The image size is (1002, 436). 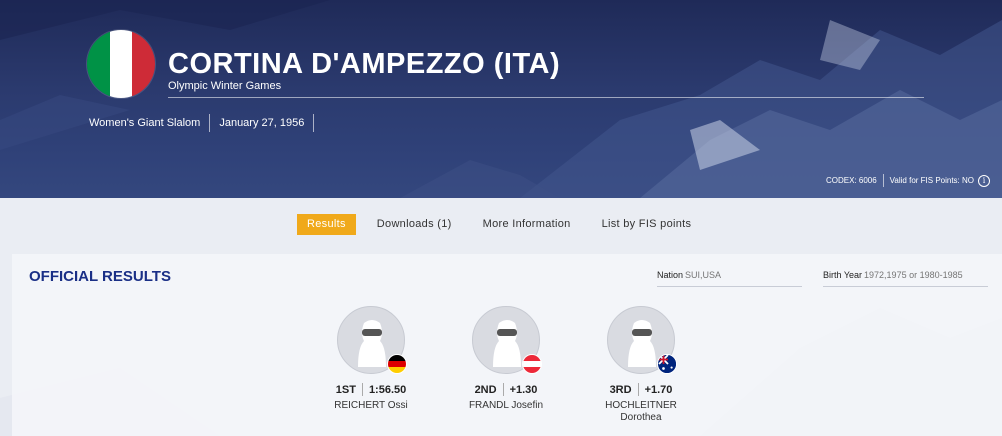 What do you see at coordinates (851, 180) in the screenshot?
I see `codex-label: CODEX: 6006` at bounding box center [851, 180].